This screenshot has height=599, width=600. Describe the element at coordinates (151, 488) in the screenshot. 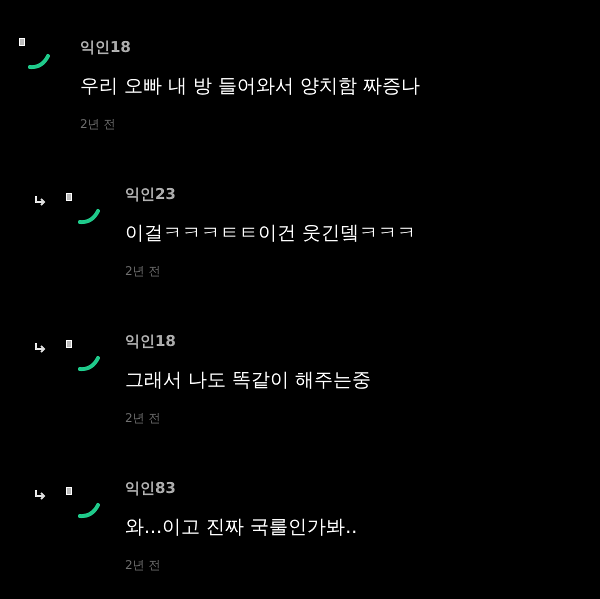

I see `author-name: 익인83` at that location.